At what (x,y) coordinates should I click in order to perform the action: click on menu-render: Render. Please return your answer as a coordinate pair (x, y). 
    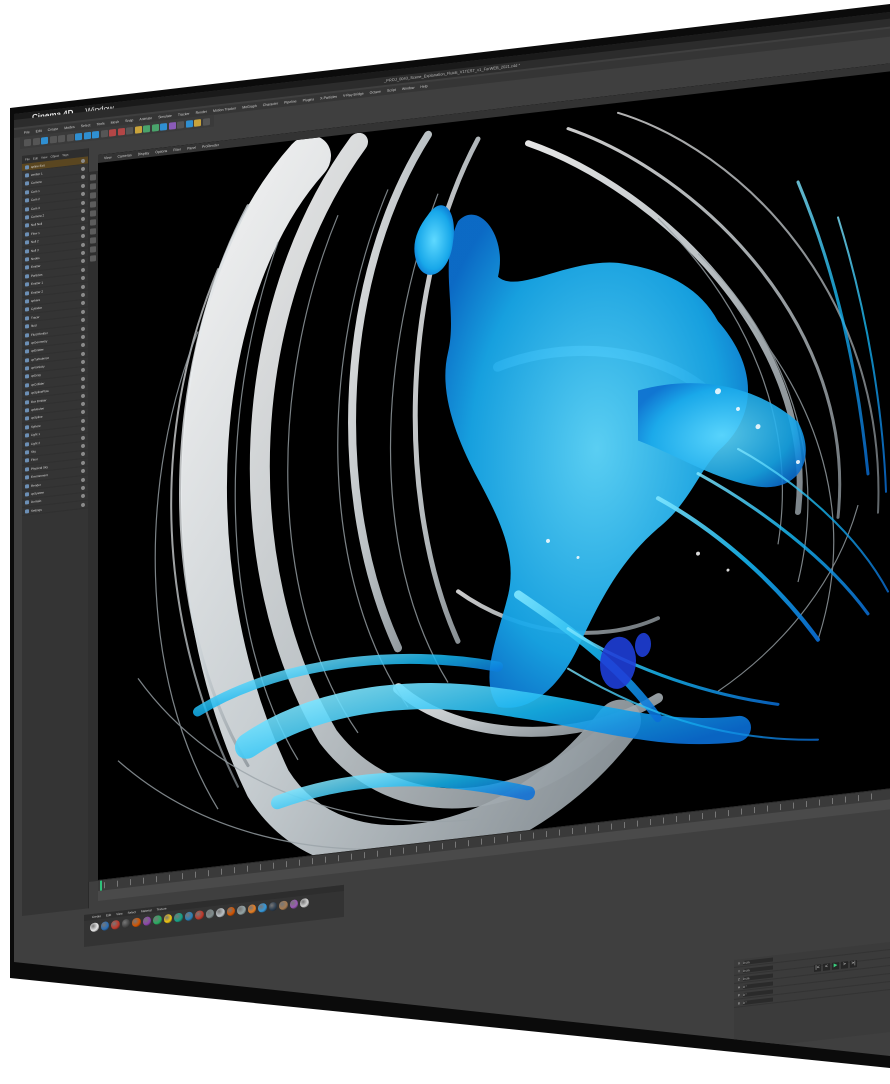
    Looking at the image, I should click on (201, 112).